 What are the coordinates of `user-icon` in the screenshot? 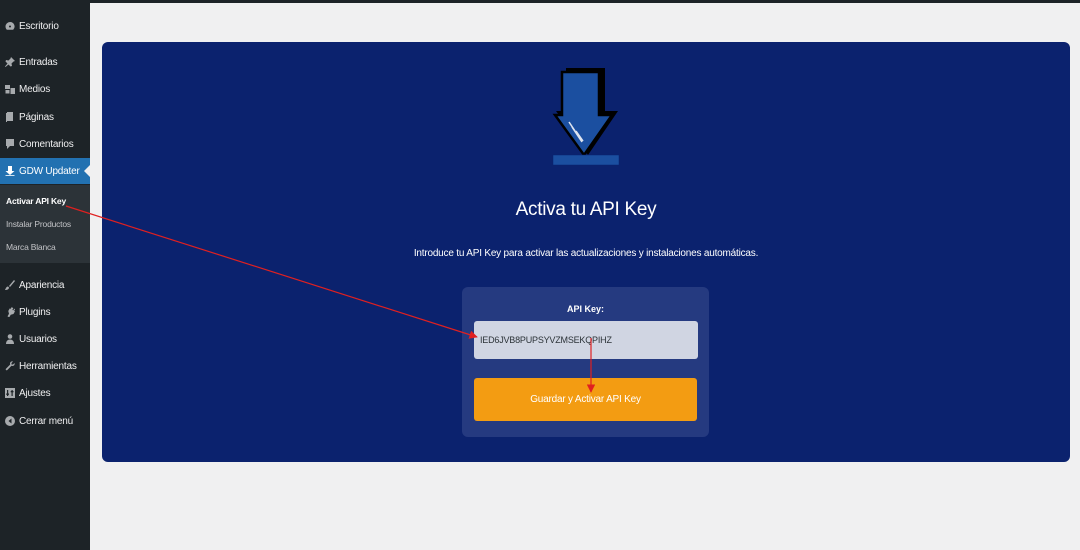 It's located at (10, 339).